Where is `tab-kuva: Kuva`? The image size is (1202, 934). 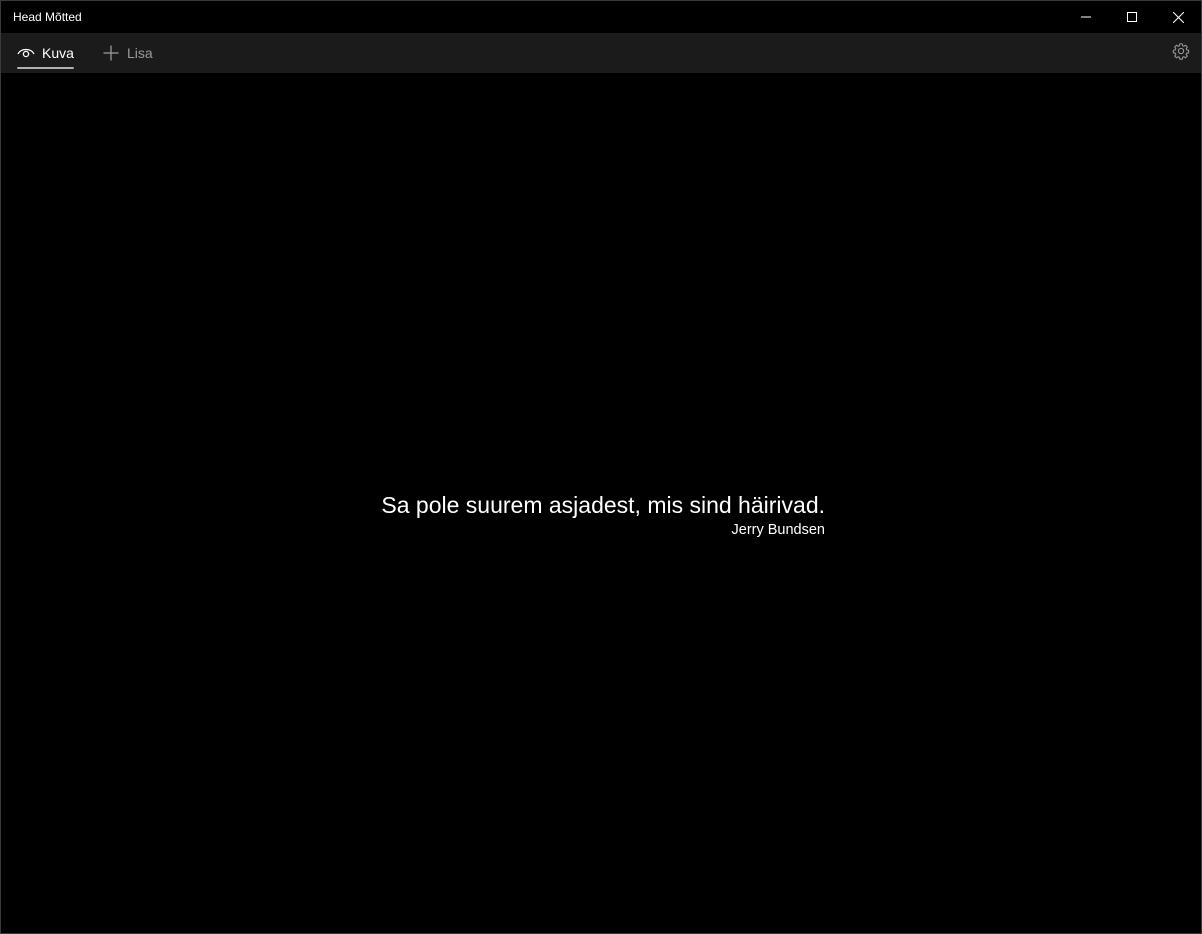
tab-kuva: Kuva is located at coordinates (45, 53).